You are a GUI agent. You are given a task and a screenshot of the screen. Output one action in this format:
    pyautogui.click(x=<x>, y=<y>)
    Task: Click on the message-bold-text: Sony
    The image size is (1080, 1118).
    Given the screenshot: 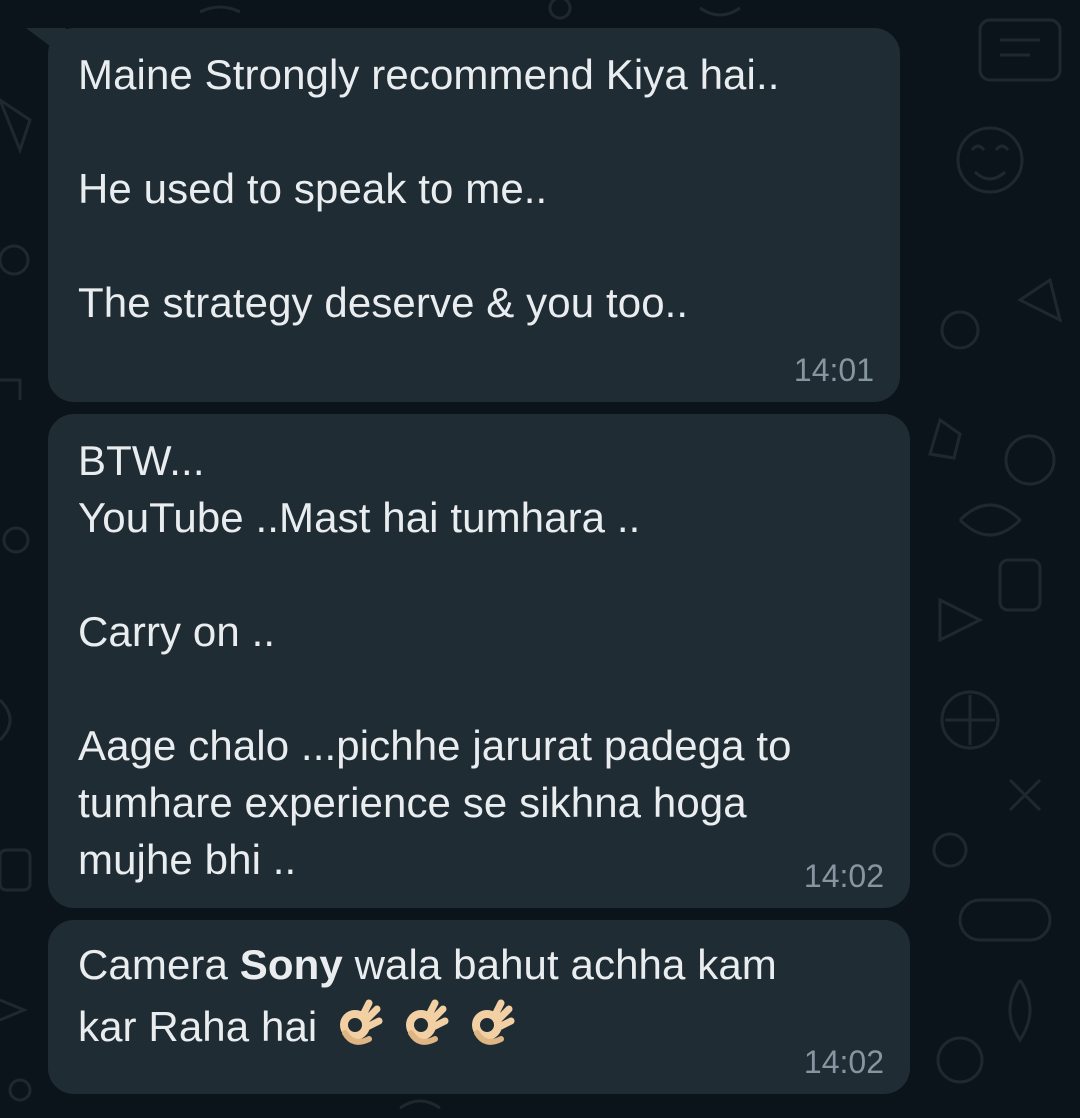 What is the action you would take?
    pyautogui.click(x=291, y=964)
    